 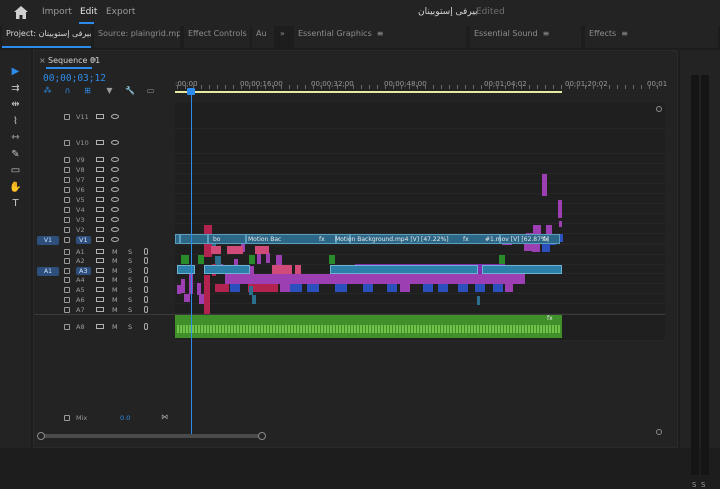 I want to click on nest-icon: ⁂, so click(x=47, y=90).